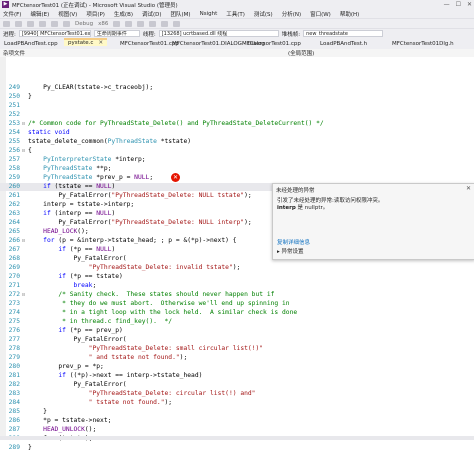 The height and width of the screenshot is (452, 474). What do you see at coordinates (54, 33) in the screenshot?
I see `process-select: [9940] MFCtensorTest01.exe` at bounding box center [54, 33].